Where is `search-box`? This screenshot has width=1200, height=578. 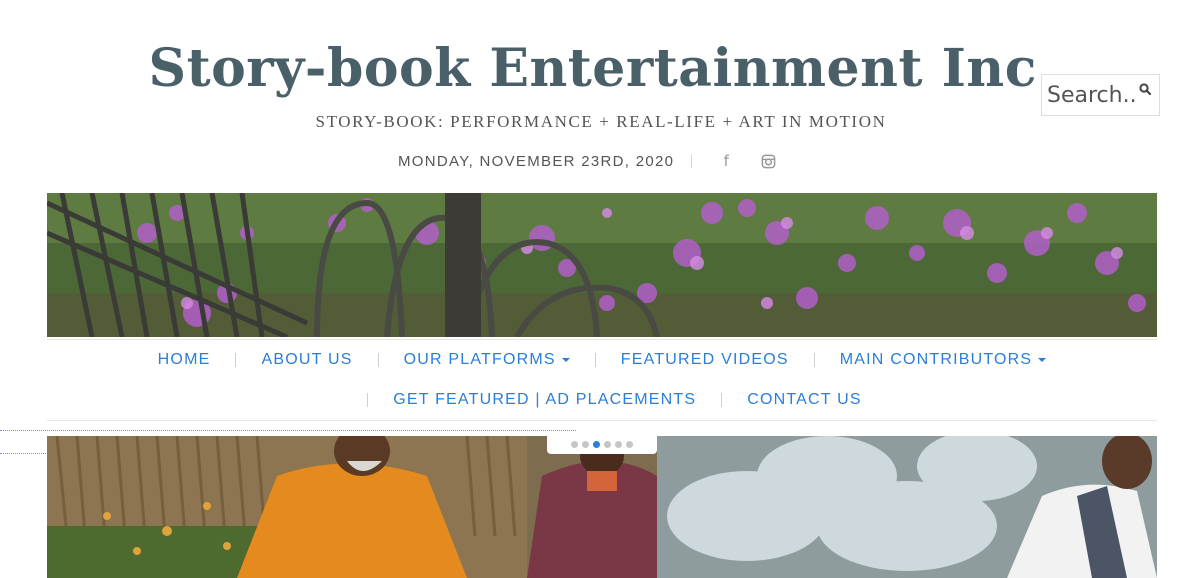
search-box is located at coordinates (1100, 95).